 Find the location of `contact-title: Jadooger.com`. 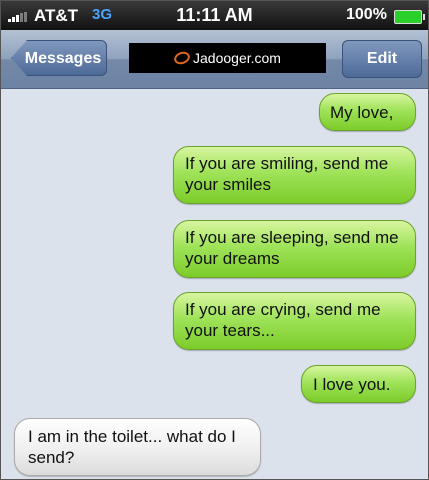

contact-title: Jadooger.com is located at coordinates (227, 58).